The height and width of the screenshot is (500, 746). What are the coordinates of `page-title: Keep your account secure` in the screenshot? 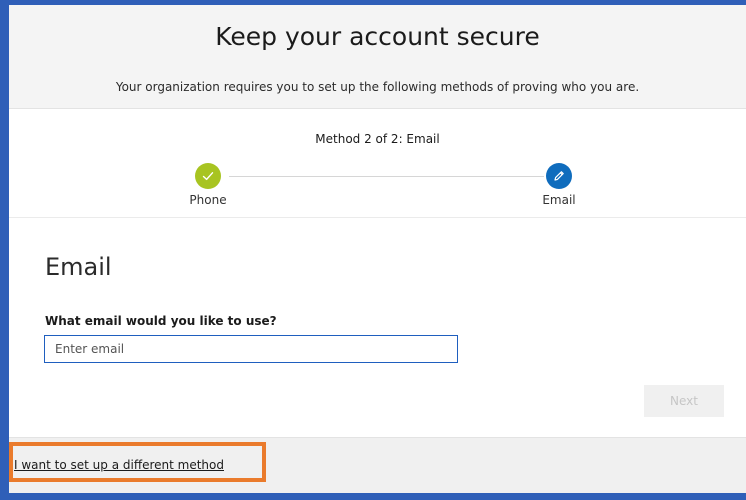 It's located at (377, 36).